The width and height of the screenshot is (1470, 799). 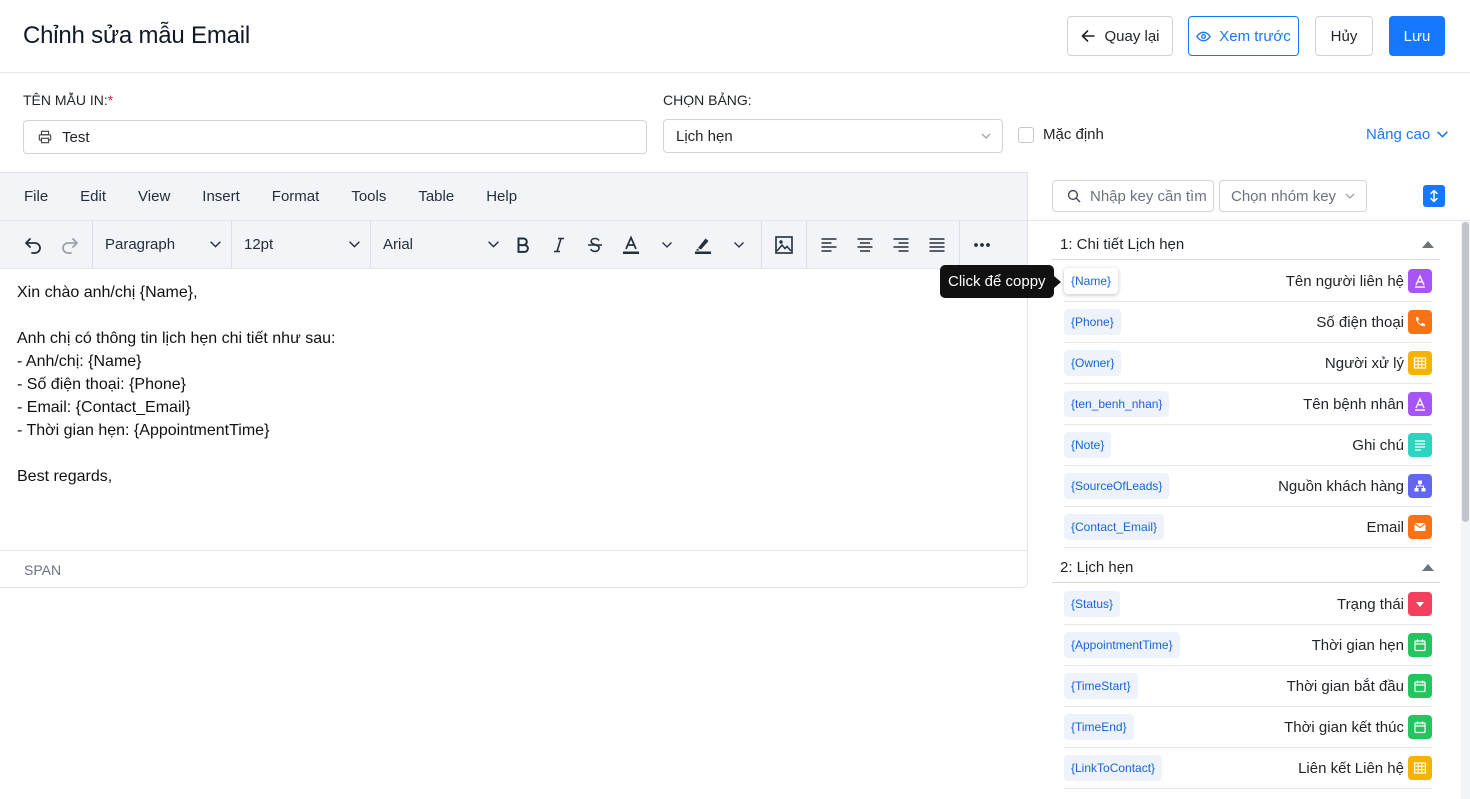 I want to click on key-label: Liên kết Liên hệ, so click(x=1351, y=768).